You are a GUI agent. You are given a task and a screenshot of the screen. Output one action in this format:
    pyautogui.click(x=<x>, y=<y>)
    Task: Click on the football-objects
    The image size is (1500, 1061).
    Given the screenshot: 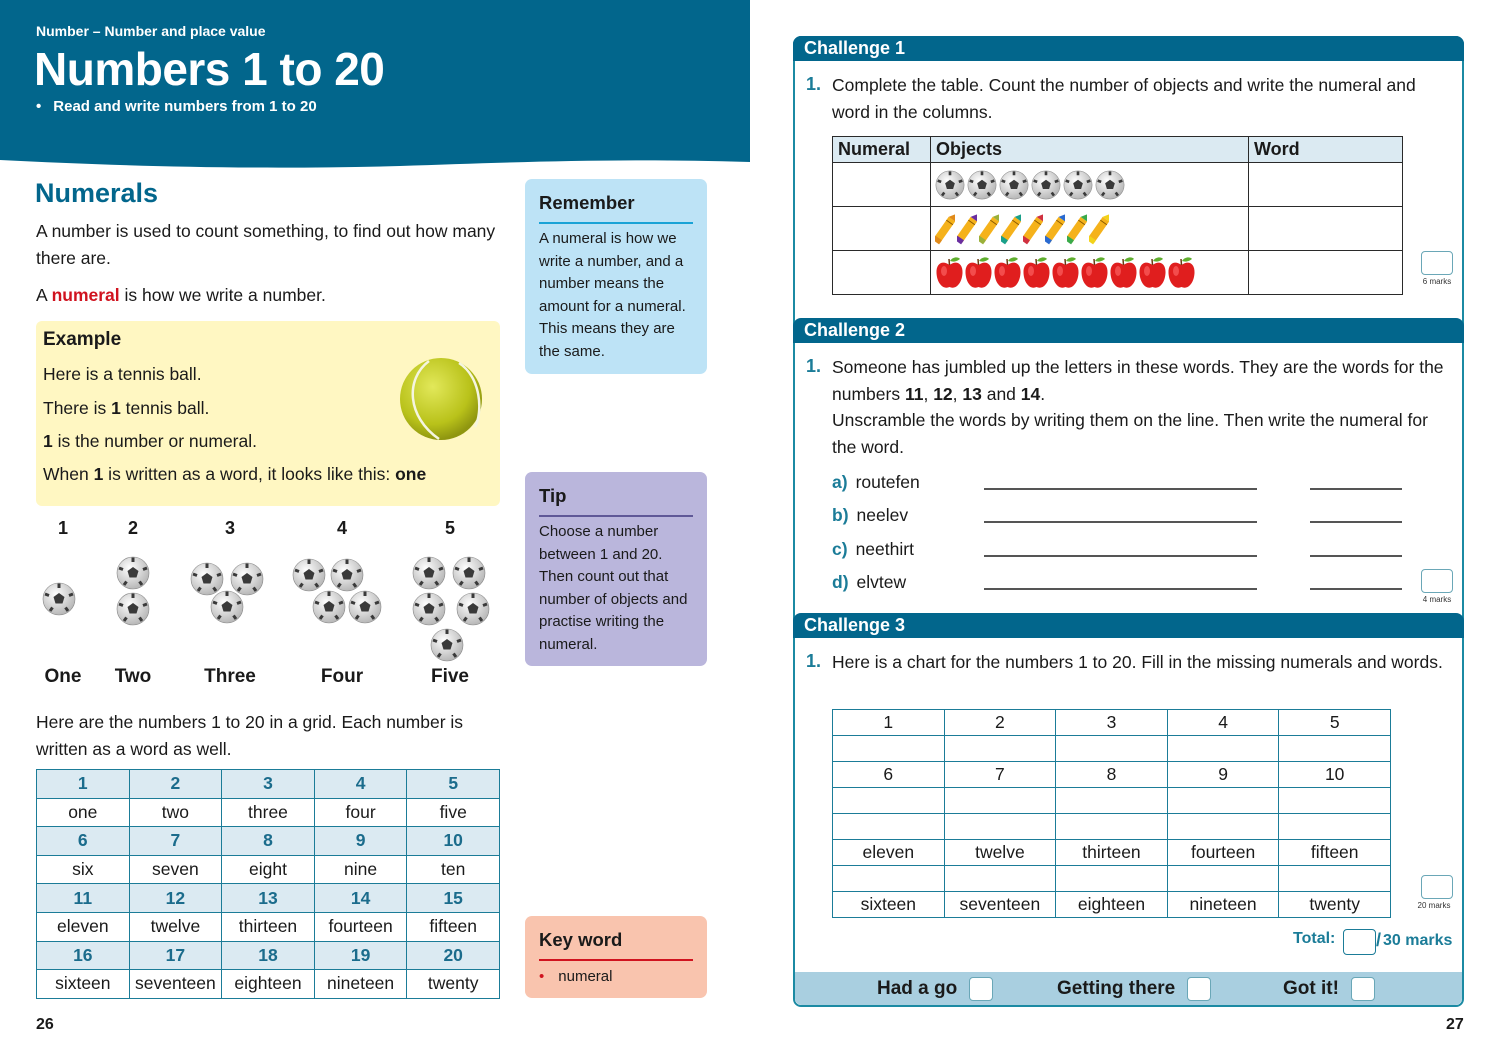 What is the action you would take?
    pyautogui.click(x=1089, y=185)
    